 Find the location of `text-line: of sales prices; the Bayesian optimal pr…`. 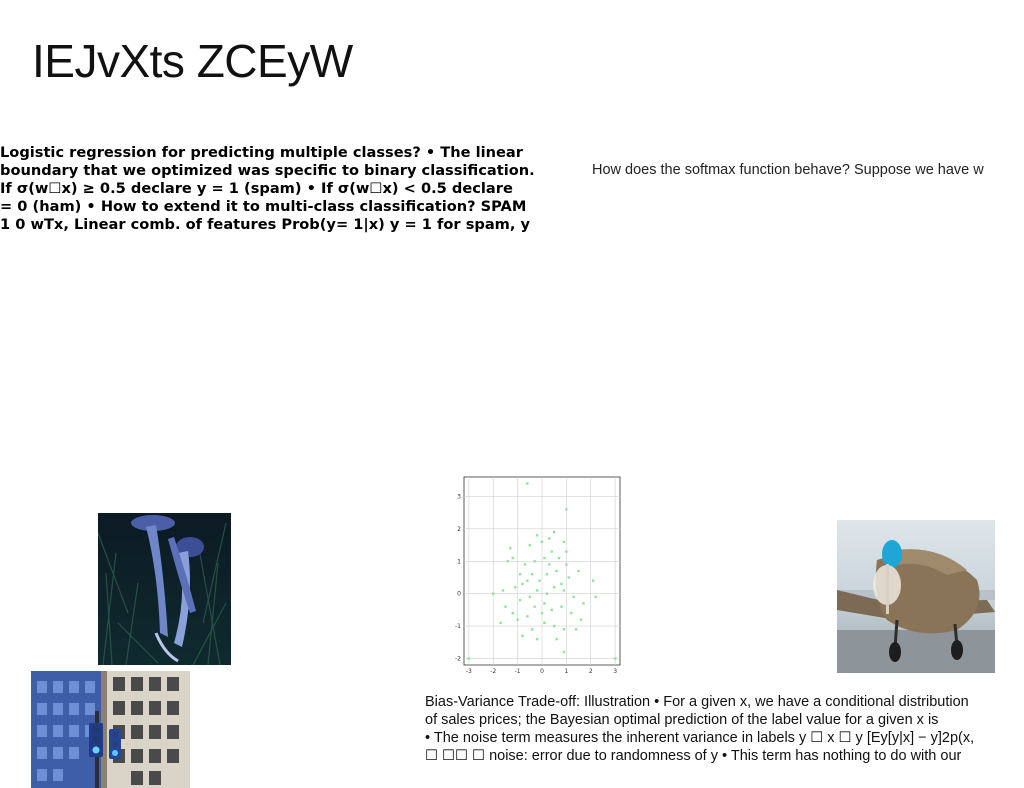

text-line: of sales prices; the Bayesian optimal pr… is located at coordinates (682, 720).